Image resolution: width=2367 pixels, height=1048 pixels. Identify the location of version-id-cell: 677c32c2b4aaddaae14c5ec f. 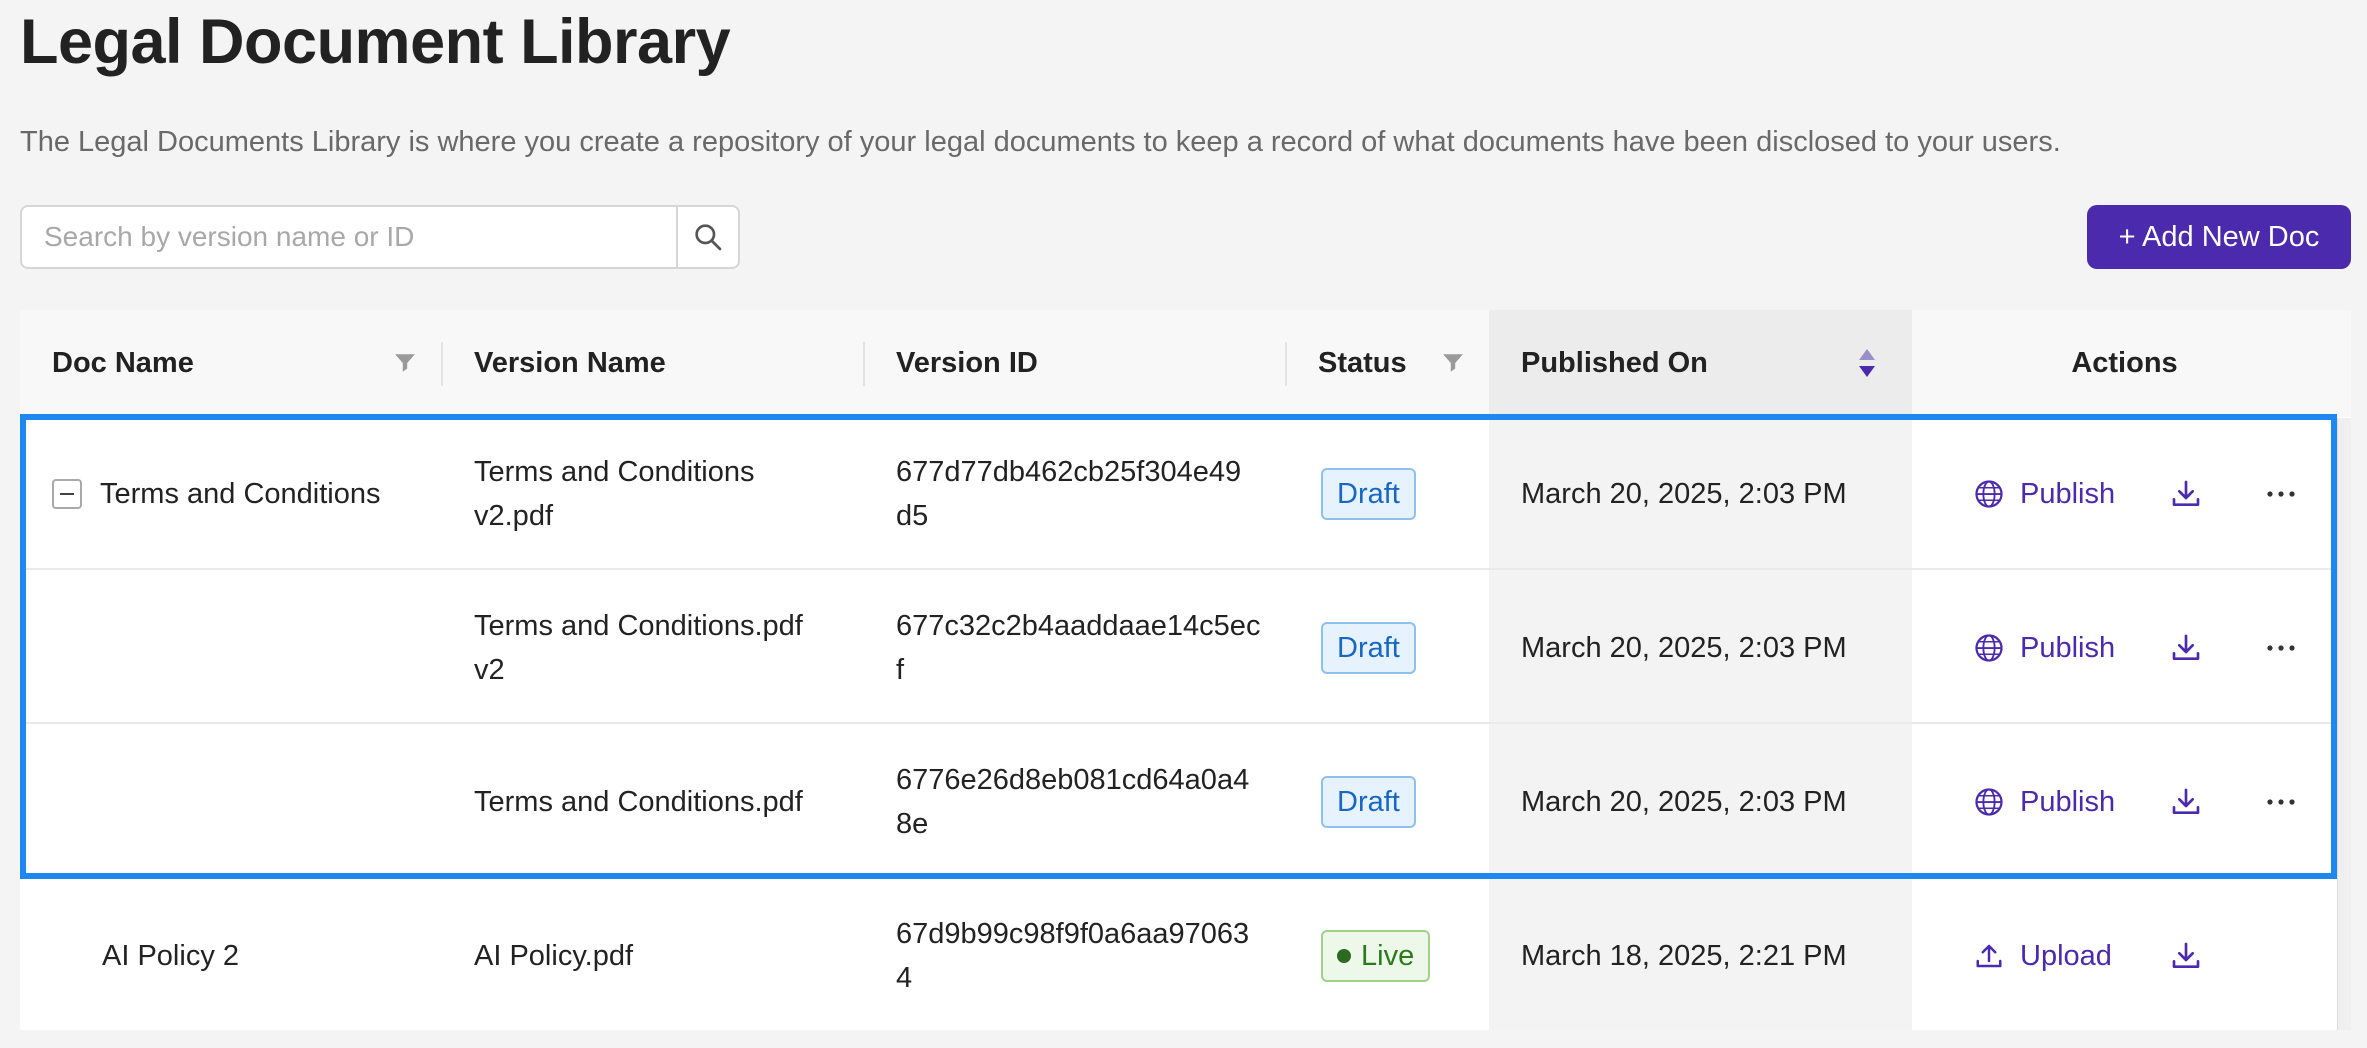
(1086, 647).